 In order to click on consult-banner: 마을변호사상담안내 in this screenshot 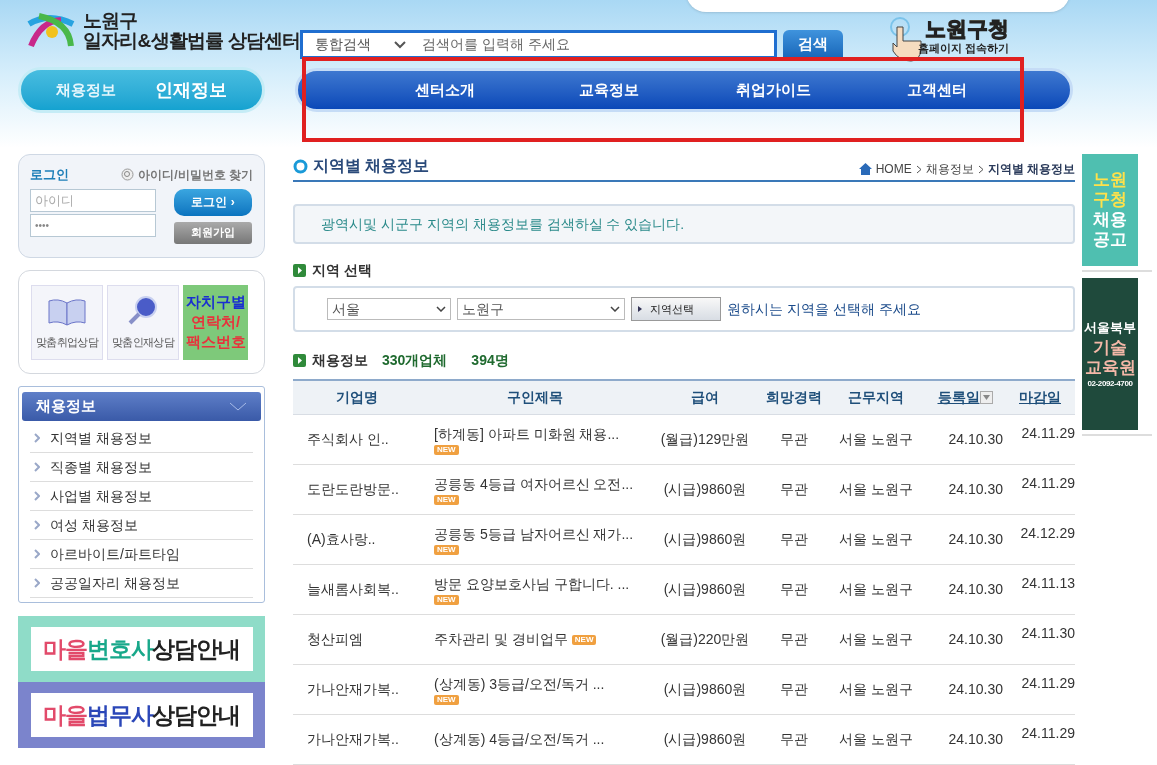, I will do `click(141, 649)`.